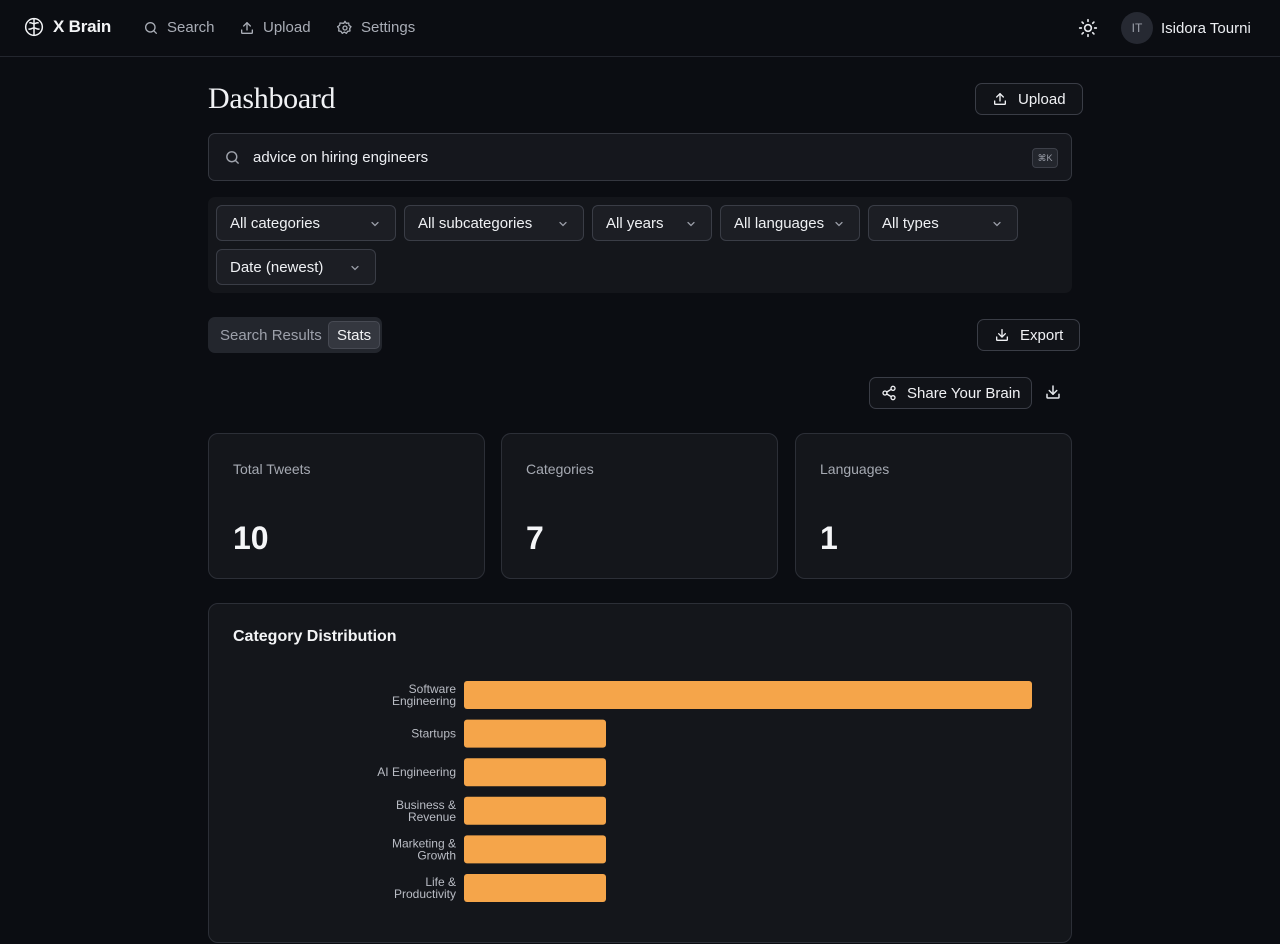  What do you see at coordinates (779, 223) in the screenshot?
I see `select-value: All languages` at bounding box center [779, 223].